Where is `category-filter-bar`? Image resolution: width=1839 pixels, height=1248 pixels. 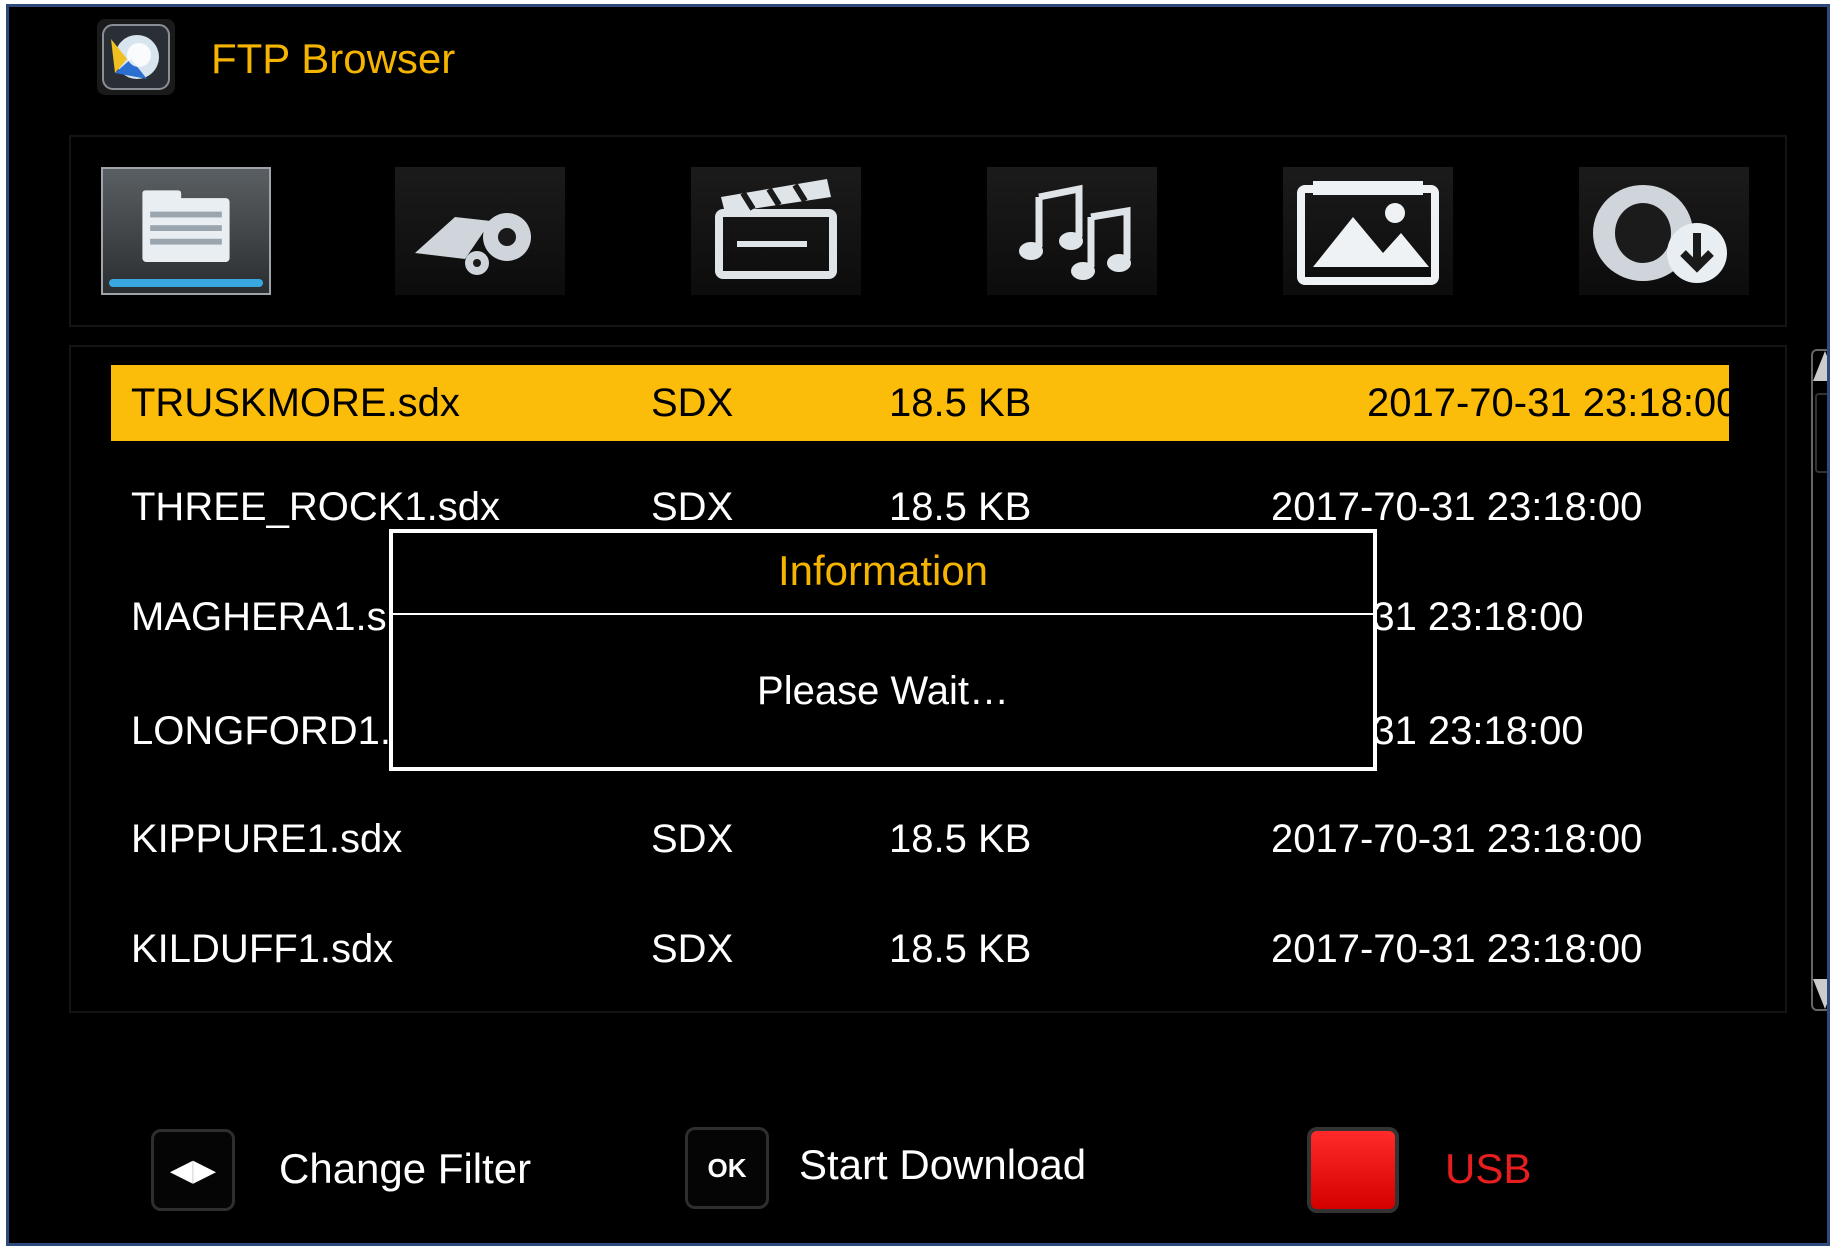
category-filter-bar is located at coordinates (928, 231).